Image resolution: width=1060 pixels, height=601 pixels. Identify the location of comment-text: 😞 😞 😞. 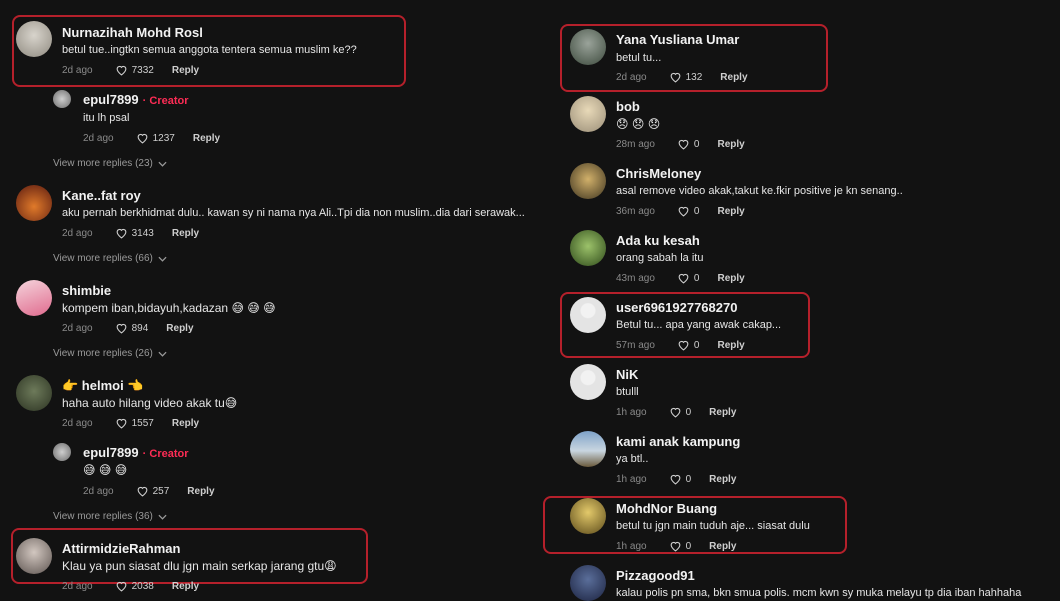
(638, 124).